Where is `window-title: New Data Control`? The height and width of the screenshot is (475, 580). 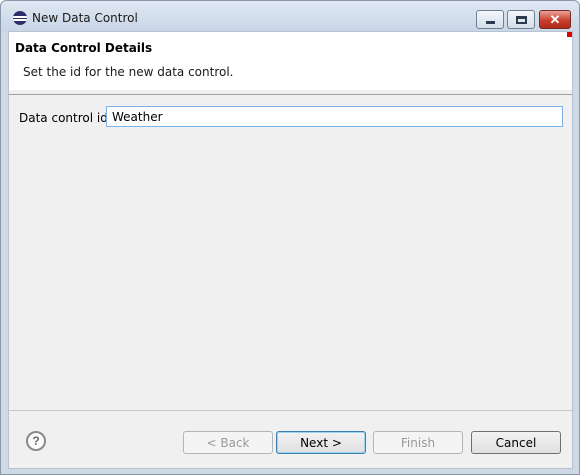 window-title: New Data Control is located at coordinates (85, 18).